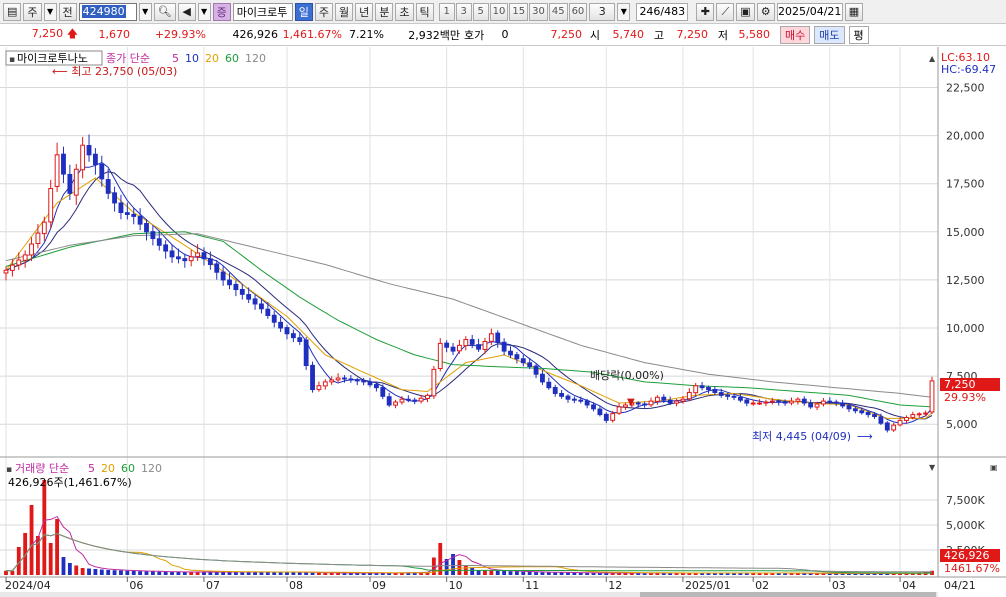 This screenshot has width=1006, height=597. I want to click on volume-ma-period-20: 20, so click(108, 468).